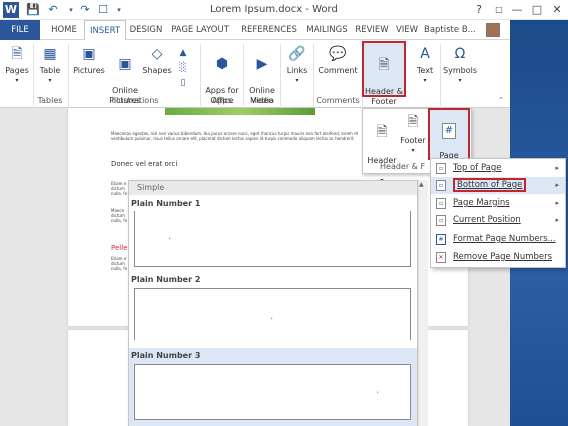 This screenshot has width=568, height=426. What do you see at coordinates (17, 70) in the screenshot?
I see `pages-label: Pages` at bounding box center [17, 70].